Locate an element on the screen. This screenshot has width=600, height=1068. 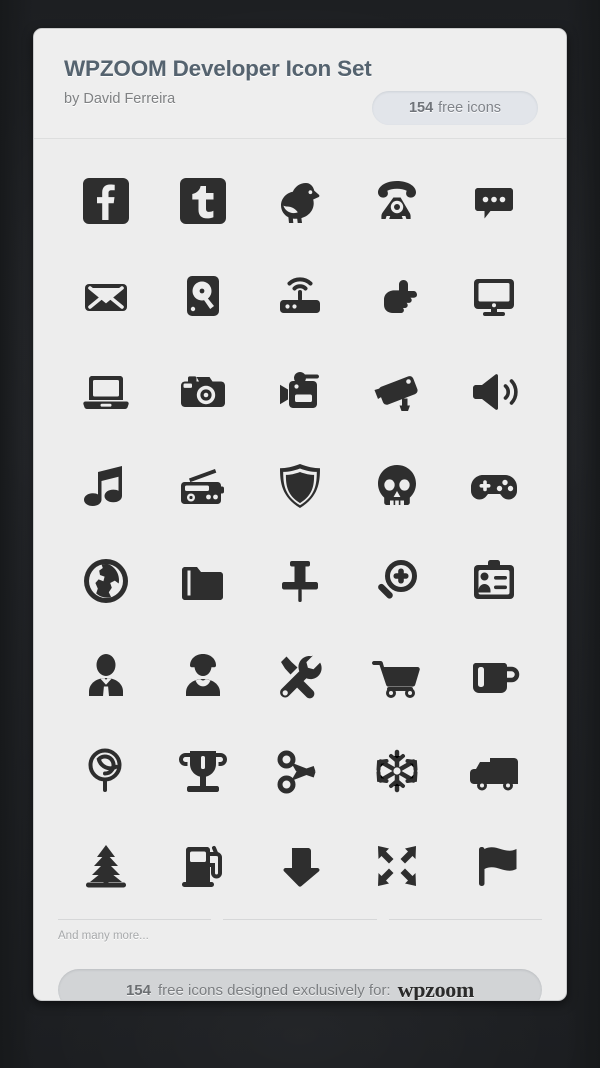
background-edge-right is located at coordinates (583, 534).